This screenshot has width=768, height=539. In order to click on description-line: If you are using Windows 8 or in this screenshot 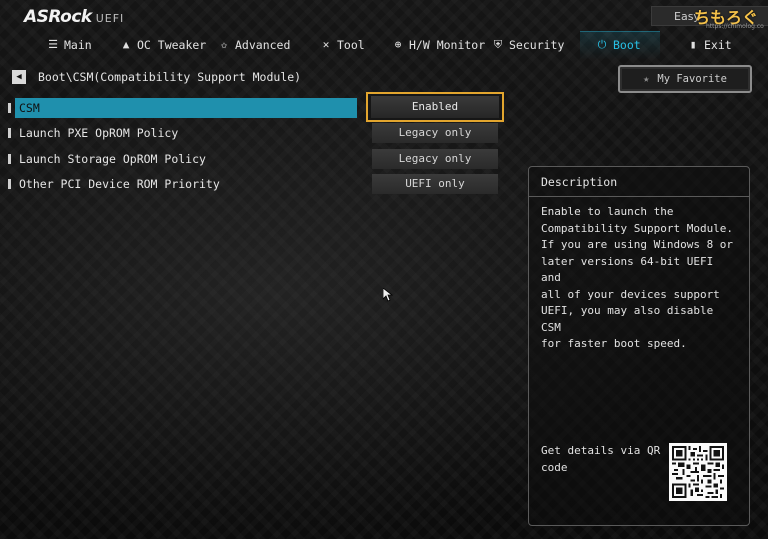, I will do `click(637, 244)`.